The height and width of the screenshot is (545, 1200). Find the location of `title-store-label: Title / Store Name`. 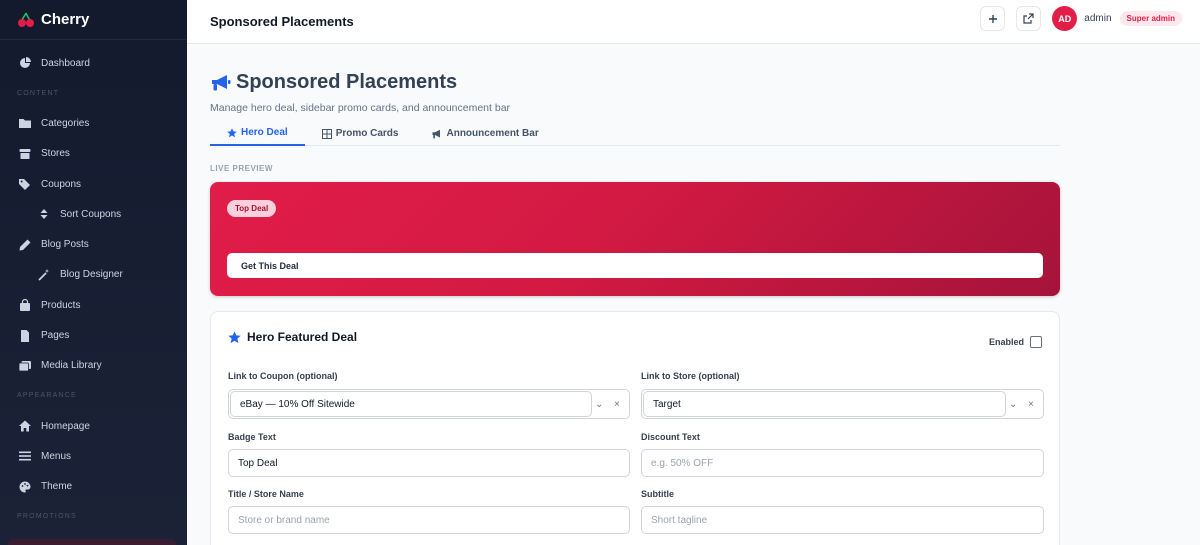

title-store-label: Title / Store Name is located at coordinates (266, 494).